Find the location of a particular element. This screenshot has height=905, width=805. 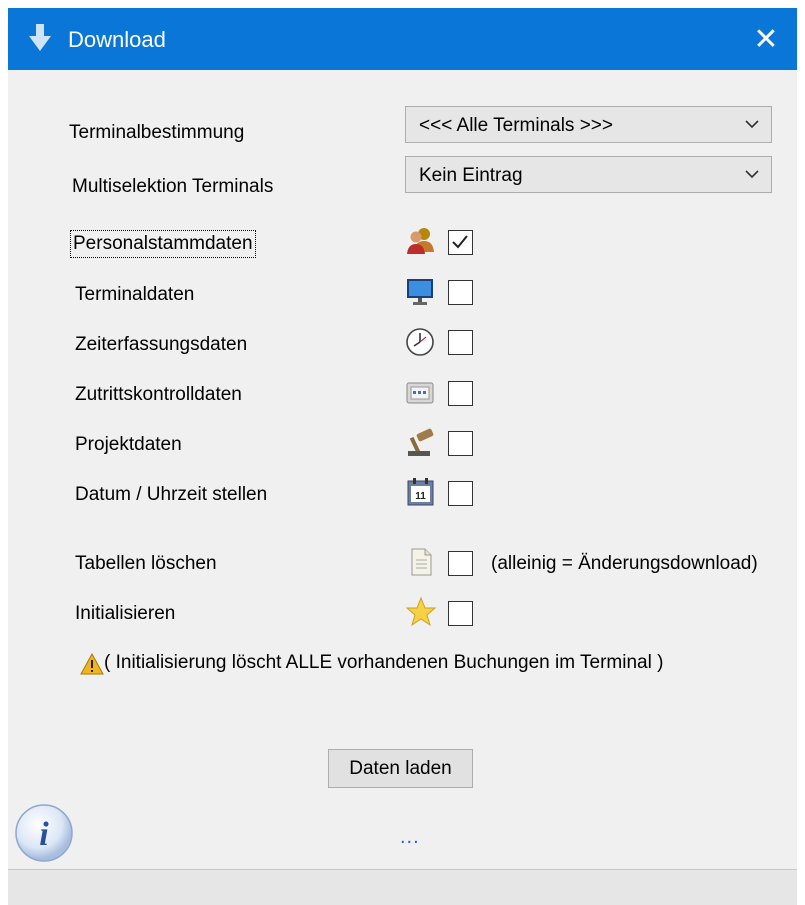

terminal-select: <<< Alle Terminals >>> is located at coordinates (588, 124).